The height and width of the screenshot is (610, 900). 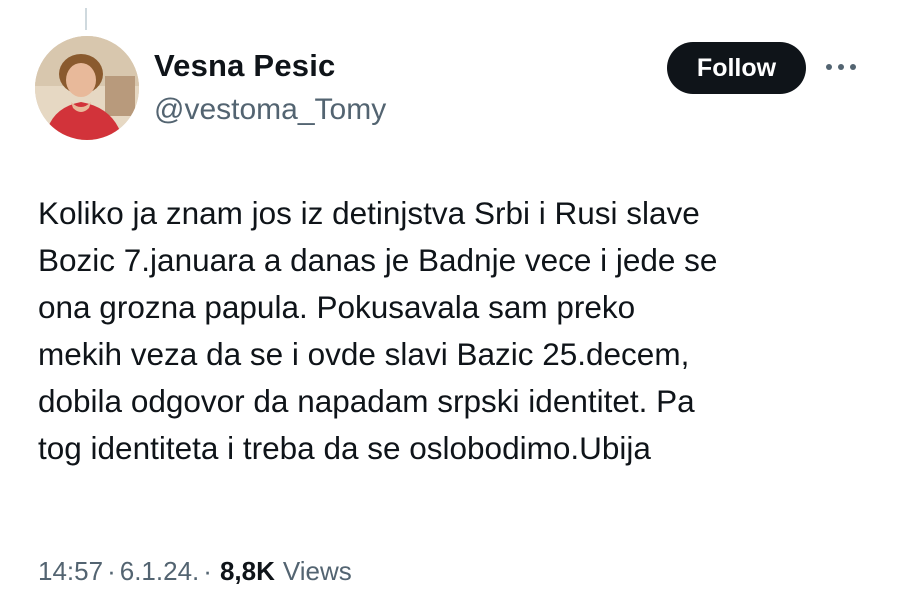 What do you see at coordinates (244, 66) in the screenshot?
I see `author-name: Vesna Pesic` at bounding box center [244, 66].